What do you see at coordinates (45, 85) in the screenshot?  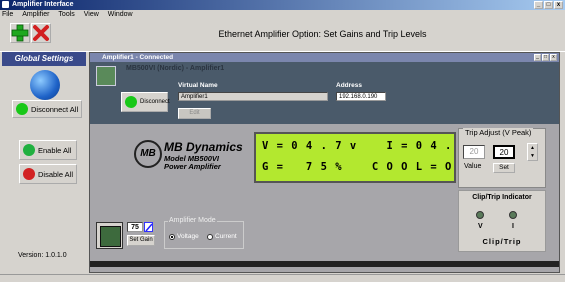 I see `globe-icon` at bounding box center [45, 85].